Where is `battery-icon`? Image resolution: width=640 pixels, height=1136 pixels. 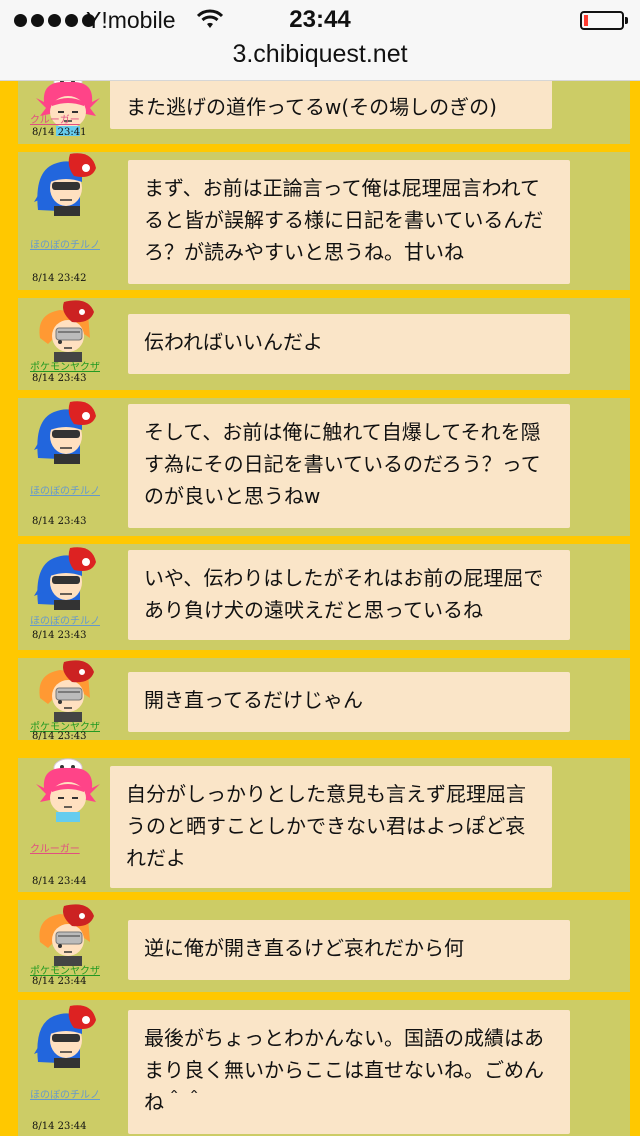 battery-icon is located at coordinates (604, 20).